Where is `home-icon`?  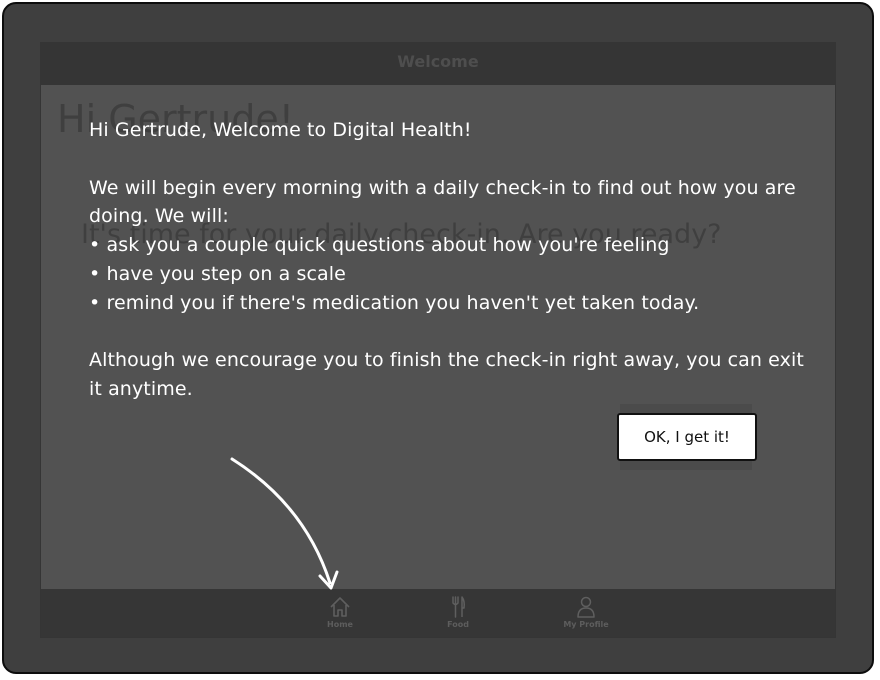 home-icon is located at coordinates (340, 607).